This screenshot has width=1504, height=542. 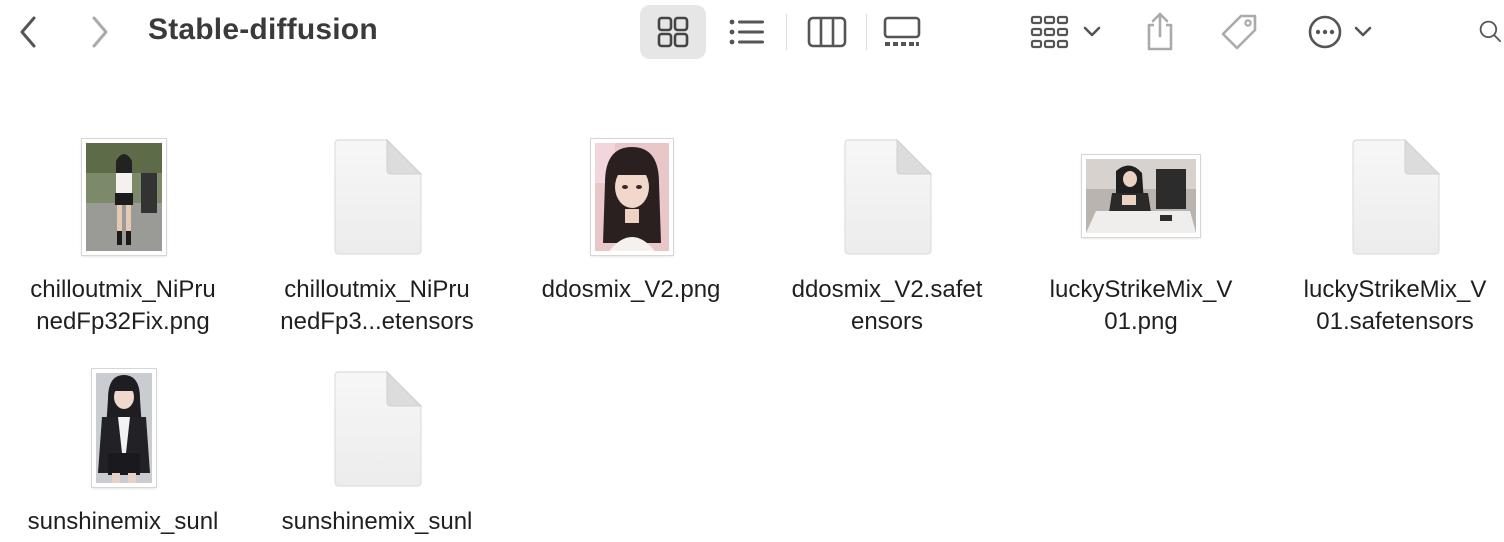 I want to click on icon-view-button, so click(x=673, y=32).